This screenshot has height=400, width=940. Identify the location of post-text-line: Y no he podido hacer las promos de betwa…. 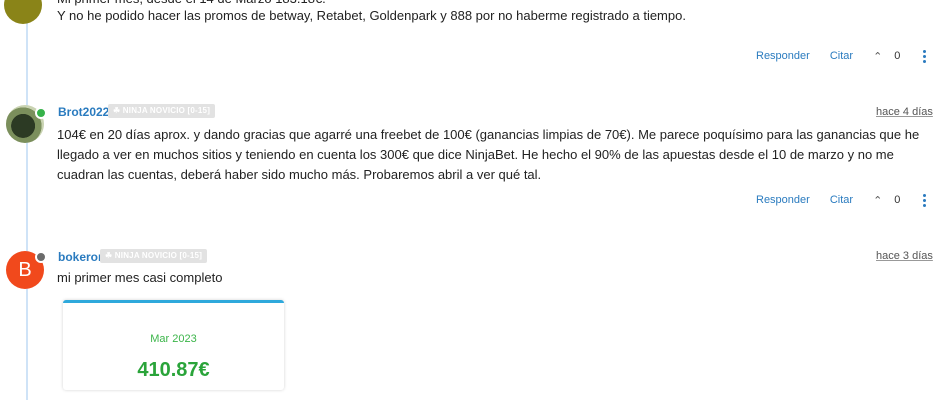
(371, 15).